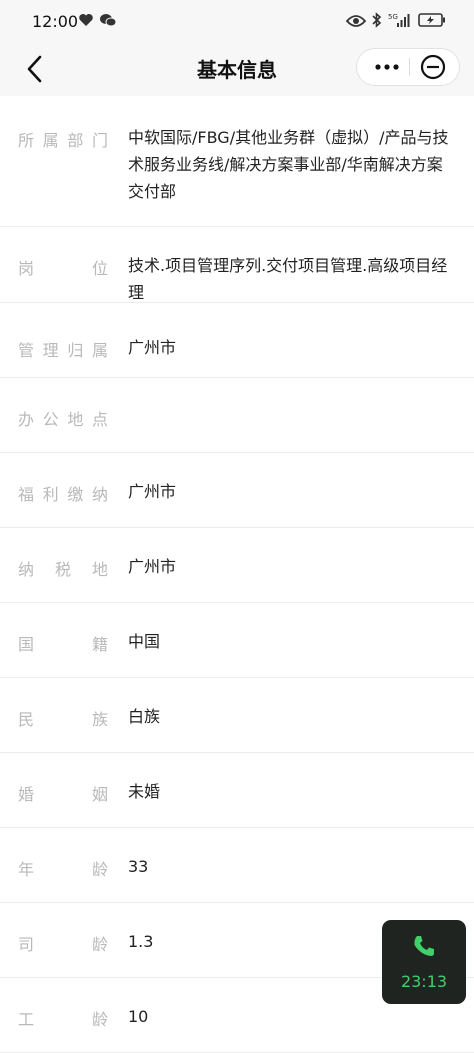 The height and width of the screenshot is (1053, 474). I want to click on row-value: 10, so click(138, 1016).